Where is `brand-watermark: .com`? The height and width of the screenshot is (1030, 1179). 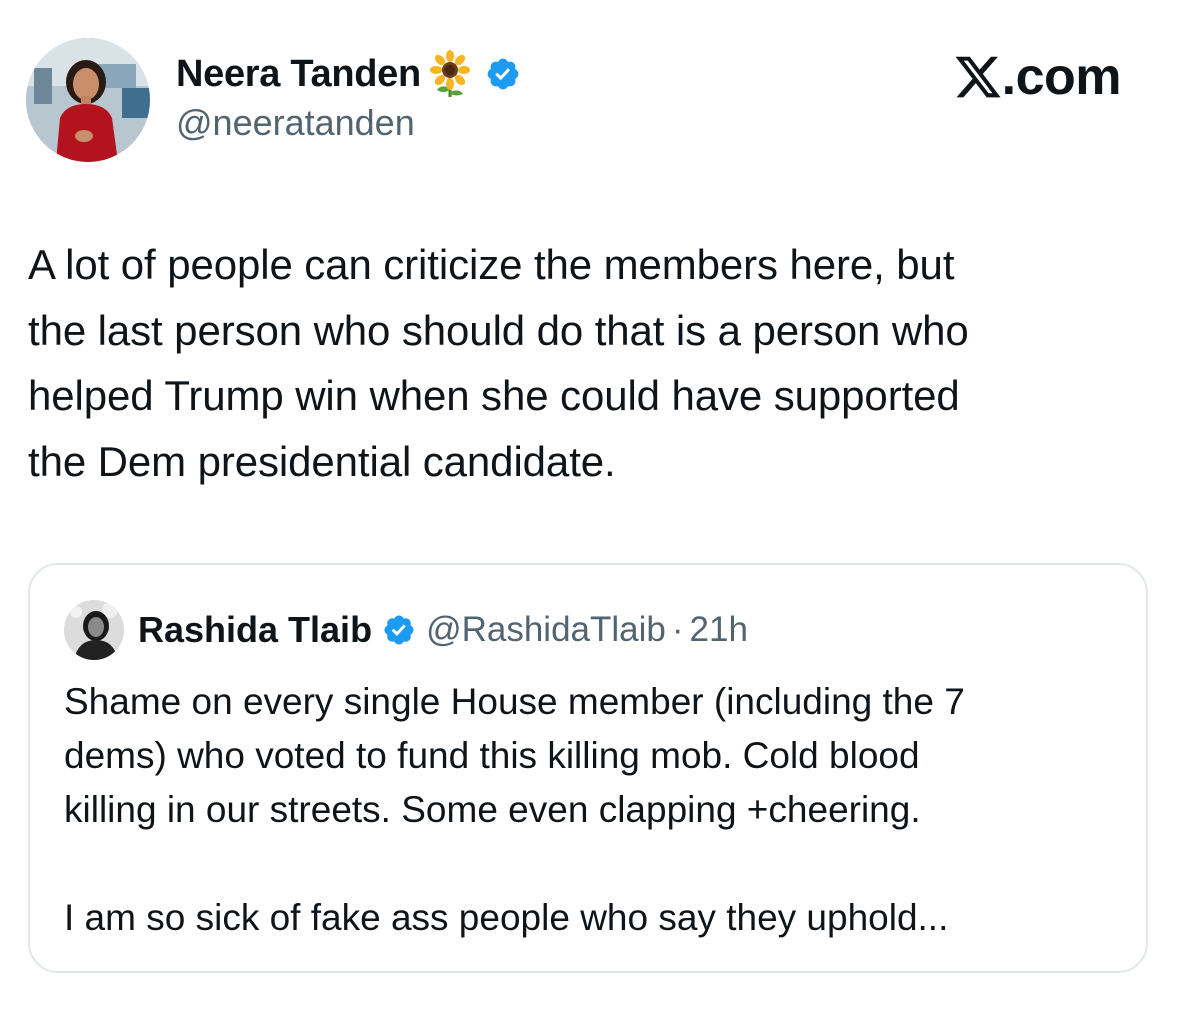 brand-watermark: .com is located at coordinates (1037, 77).